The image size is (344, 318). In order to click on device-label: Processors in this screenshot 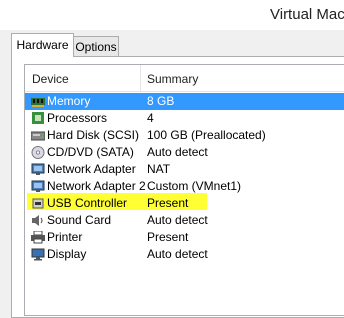, I will do `click(77, 118)`.